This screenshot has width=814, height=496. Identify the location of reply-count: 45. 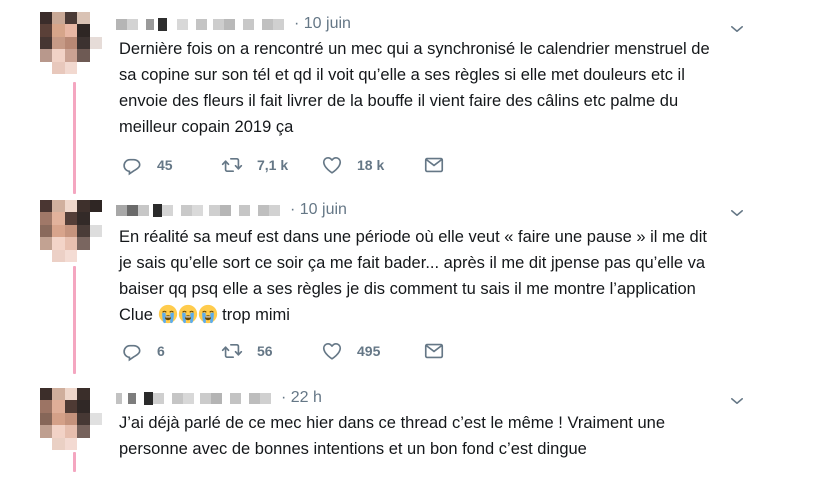
(165, 165).